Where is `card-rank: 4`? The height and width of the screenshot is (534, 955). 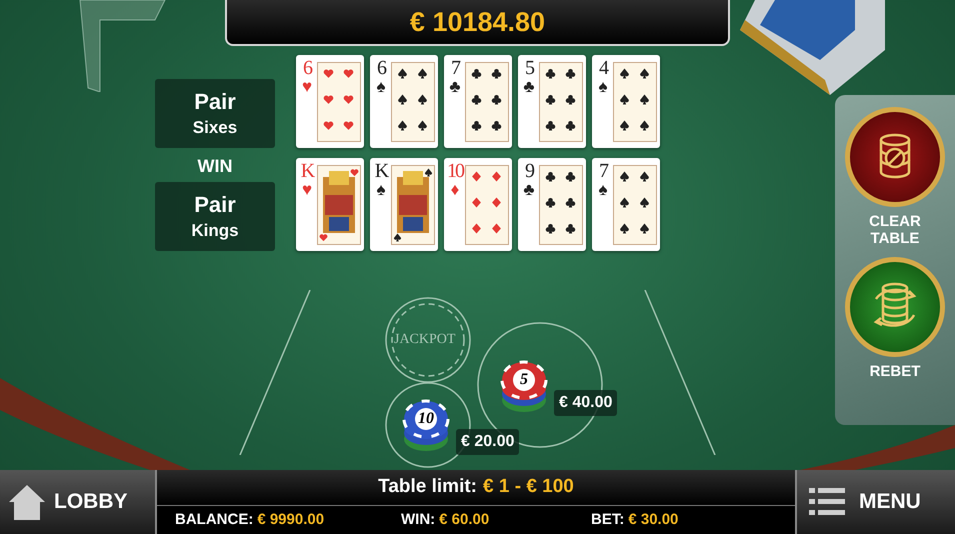
card-rank: 4 is located at coordinates (603, 68).